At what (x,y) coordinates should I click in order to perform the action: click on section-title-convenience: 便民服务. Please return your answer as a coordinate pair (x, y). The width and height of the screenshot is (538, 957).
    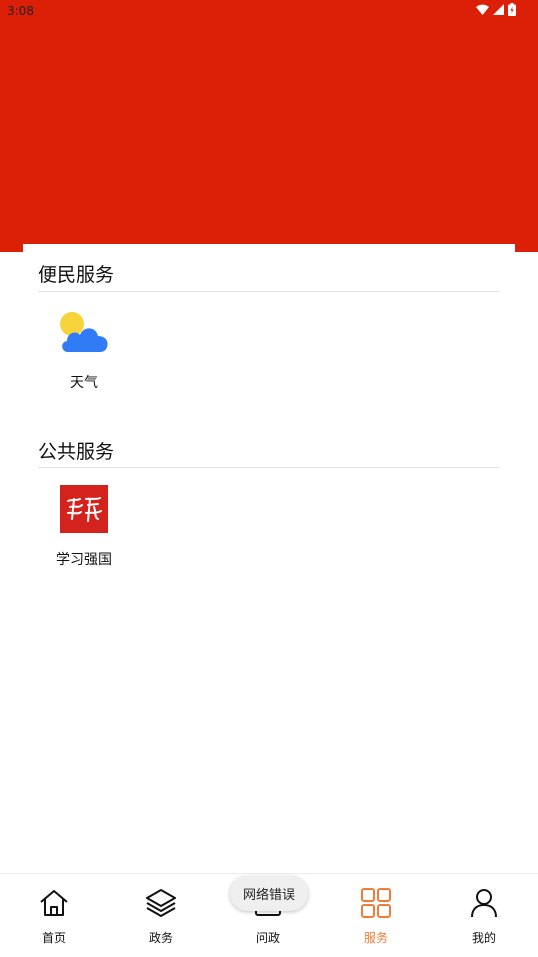
    Looking at the image, I should click on (76, 275).